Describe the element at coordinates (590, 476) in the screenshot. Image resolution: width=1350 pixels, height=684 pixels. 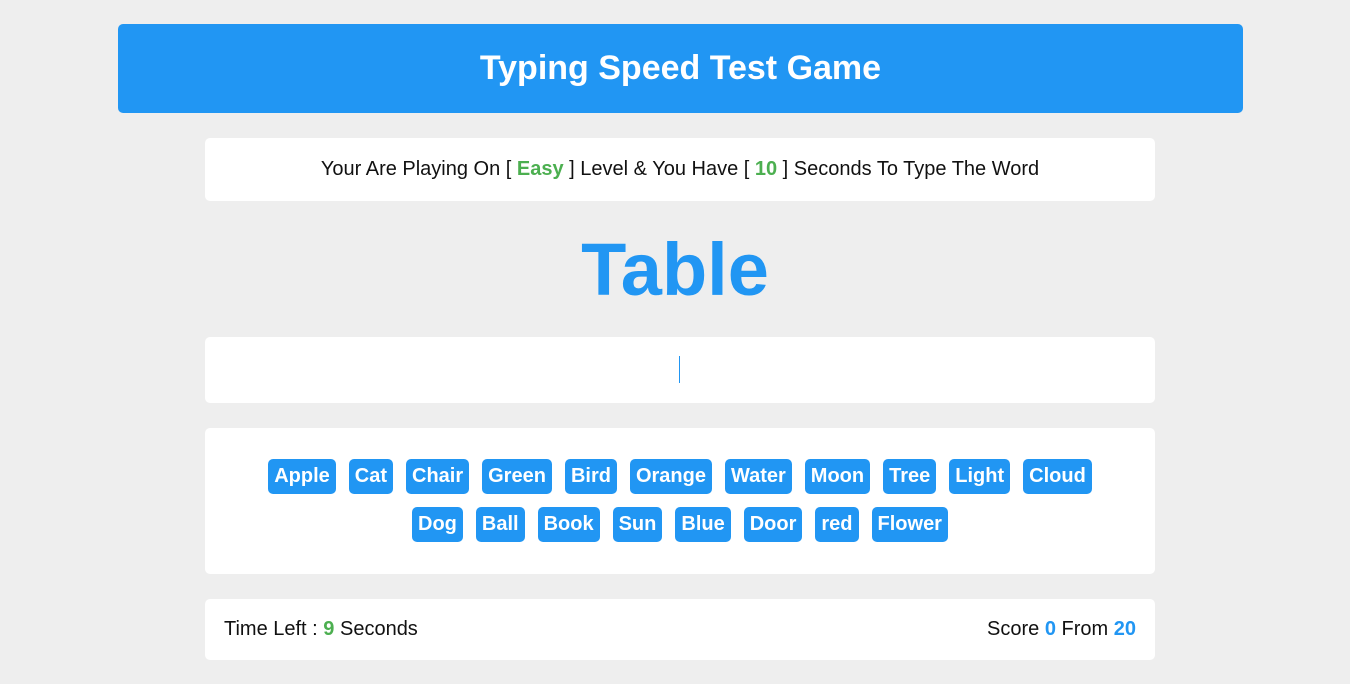
I see `word-chip: Bird` at that location.